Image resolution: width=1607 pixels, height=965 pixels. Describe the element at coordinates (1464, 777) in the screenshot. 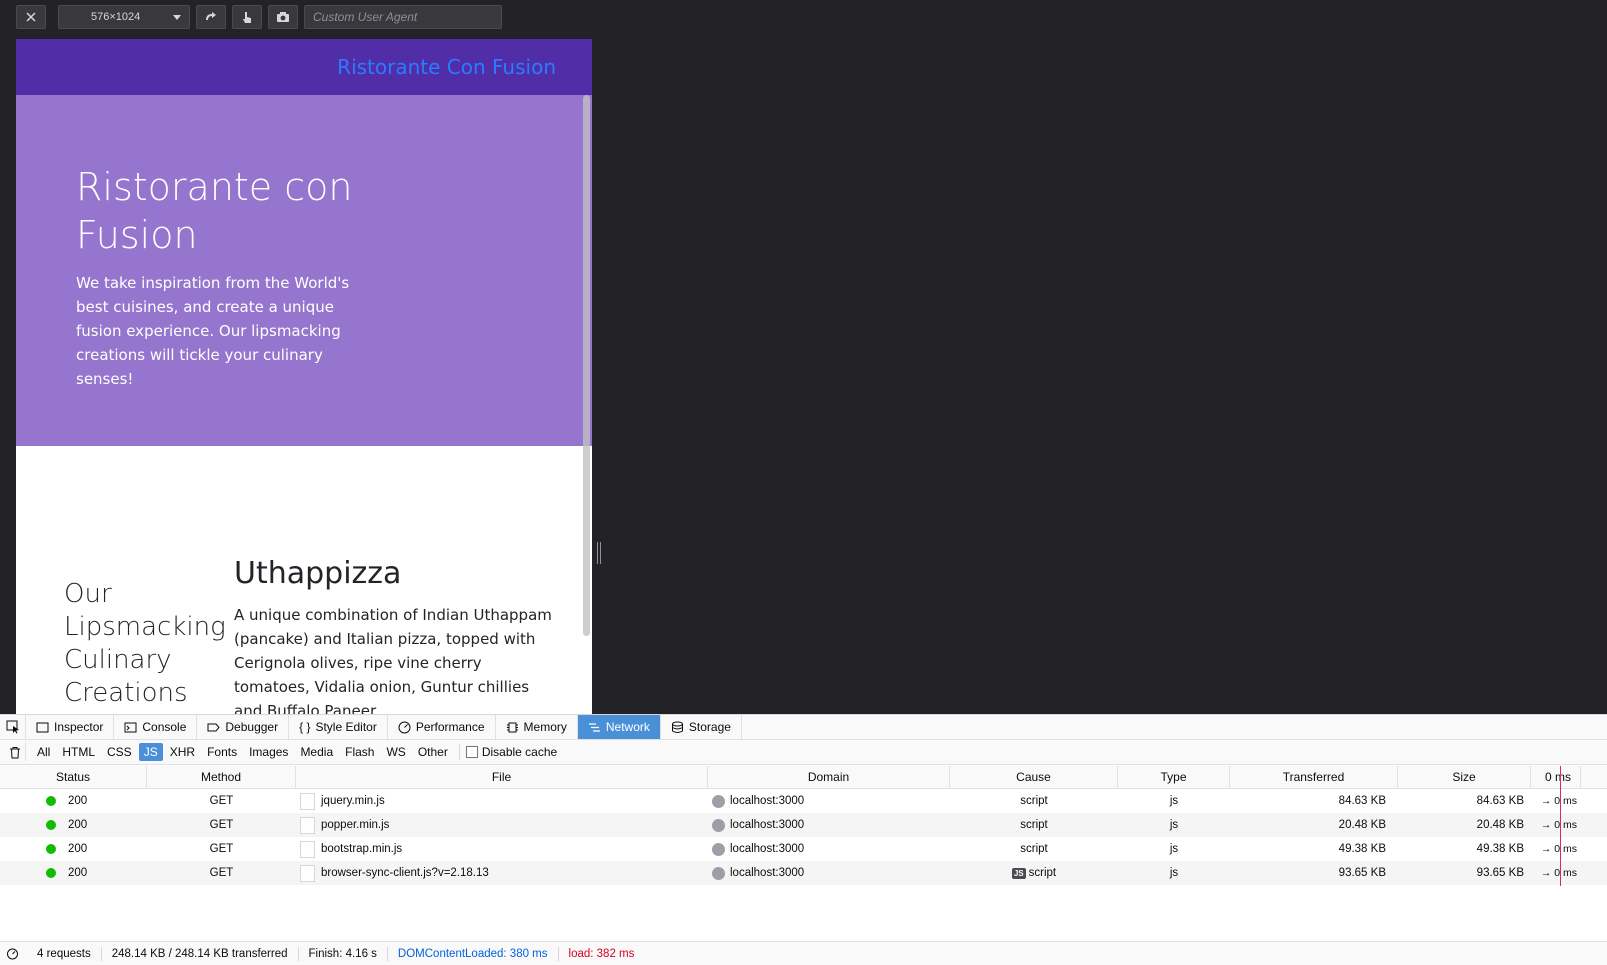

I see `column-size: Size` at that location.